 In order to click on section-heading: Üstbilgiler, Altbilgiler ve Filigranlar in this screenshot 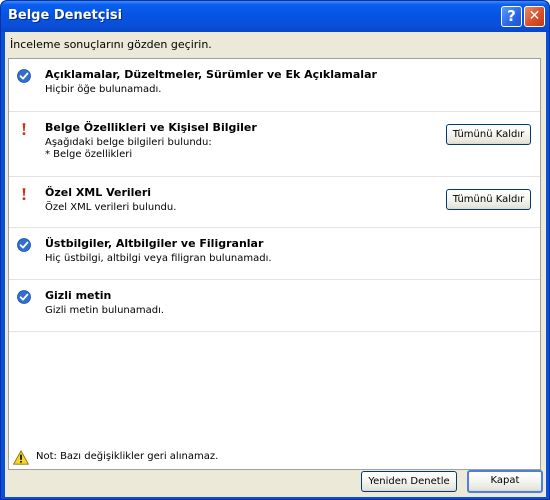, I will do `click(154, 243)`.